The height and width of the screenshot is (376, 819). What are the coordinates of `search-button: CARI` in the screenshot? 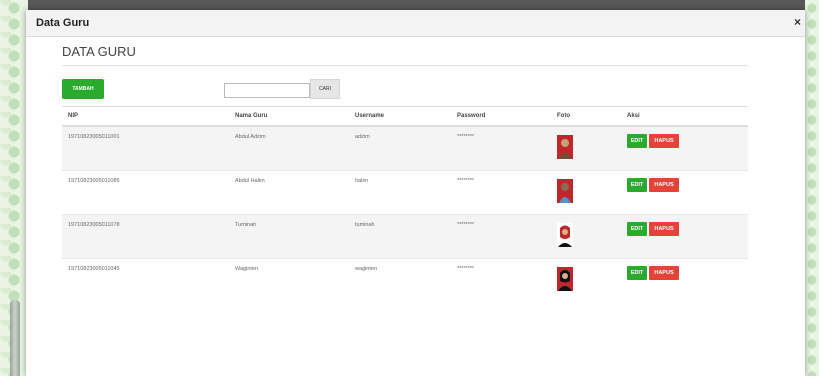 It's located at (325, 89).